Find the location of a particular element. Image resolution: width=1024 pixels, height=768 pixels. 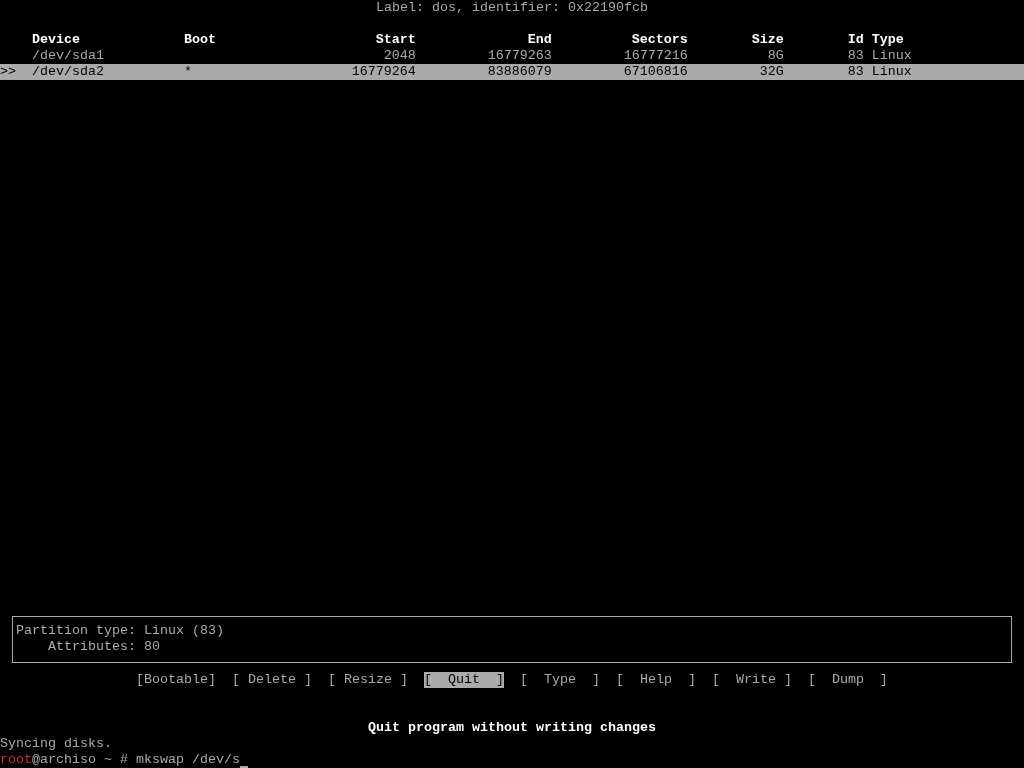

field-label: Partition type: is located at coordinates (76, 631).